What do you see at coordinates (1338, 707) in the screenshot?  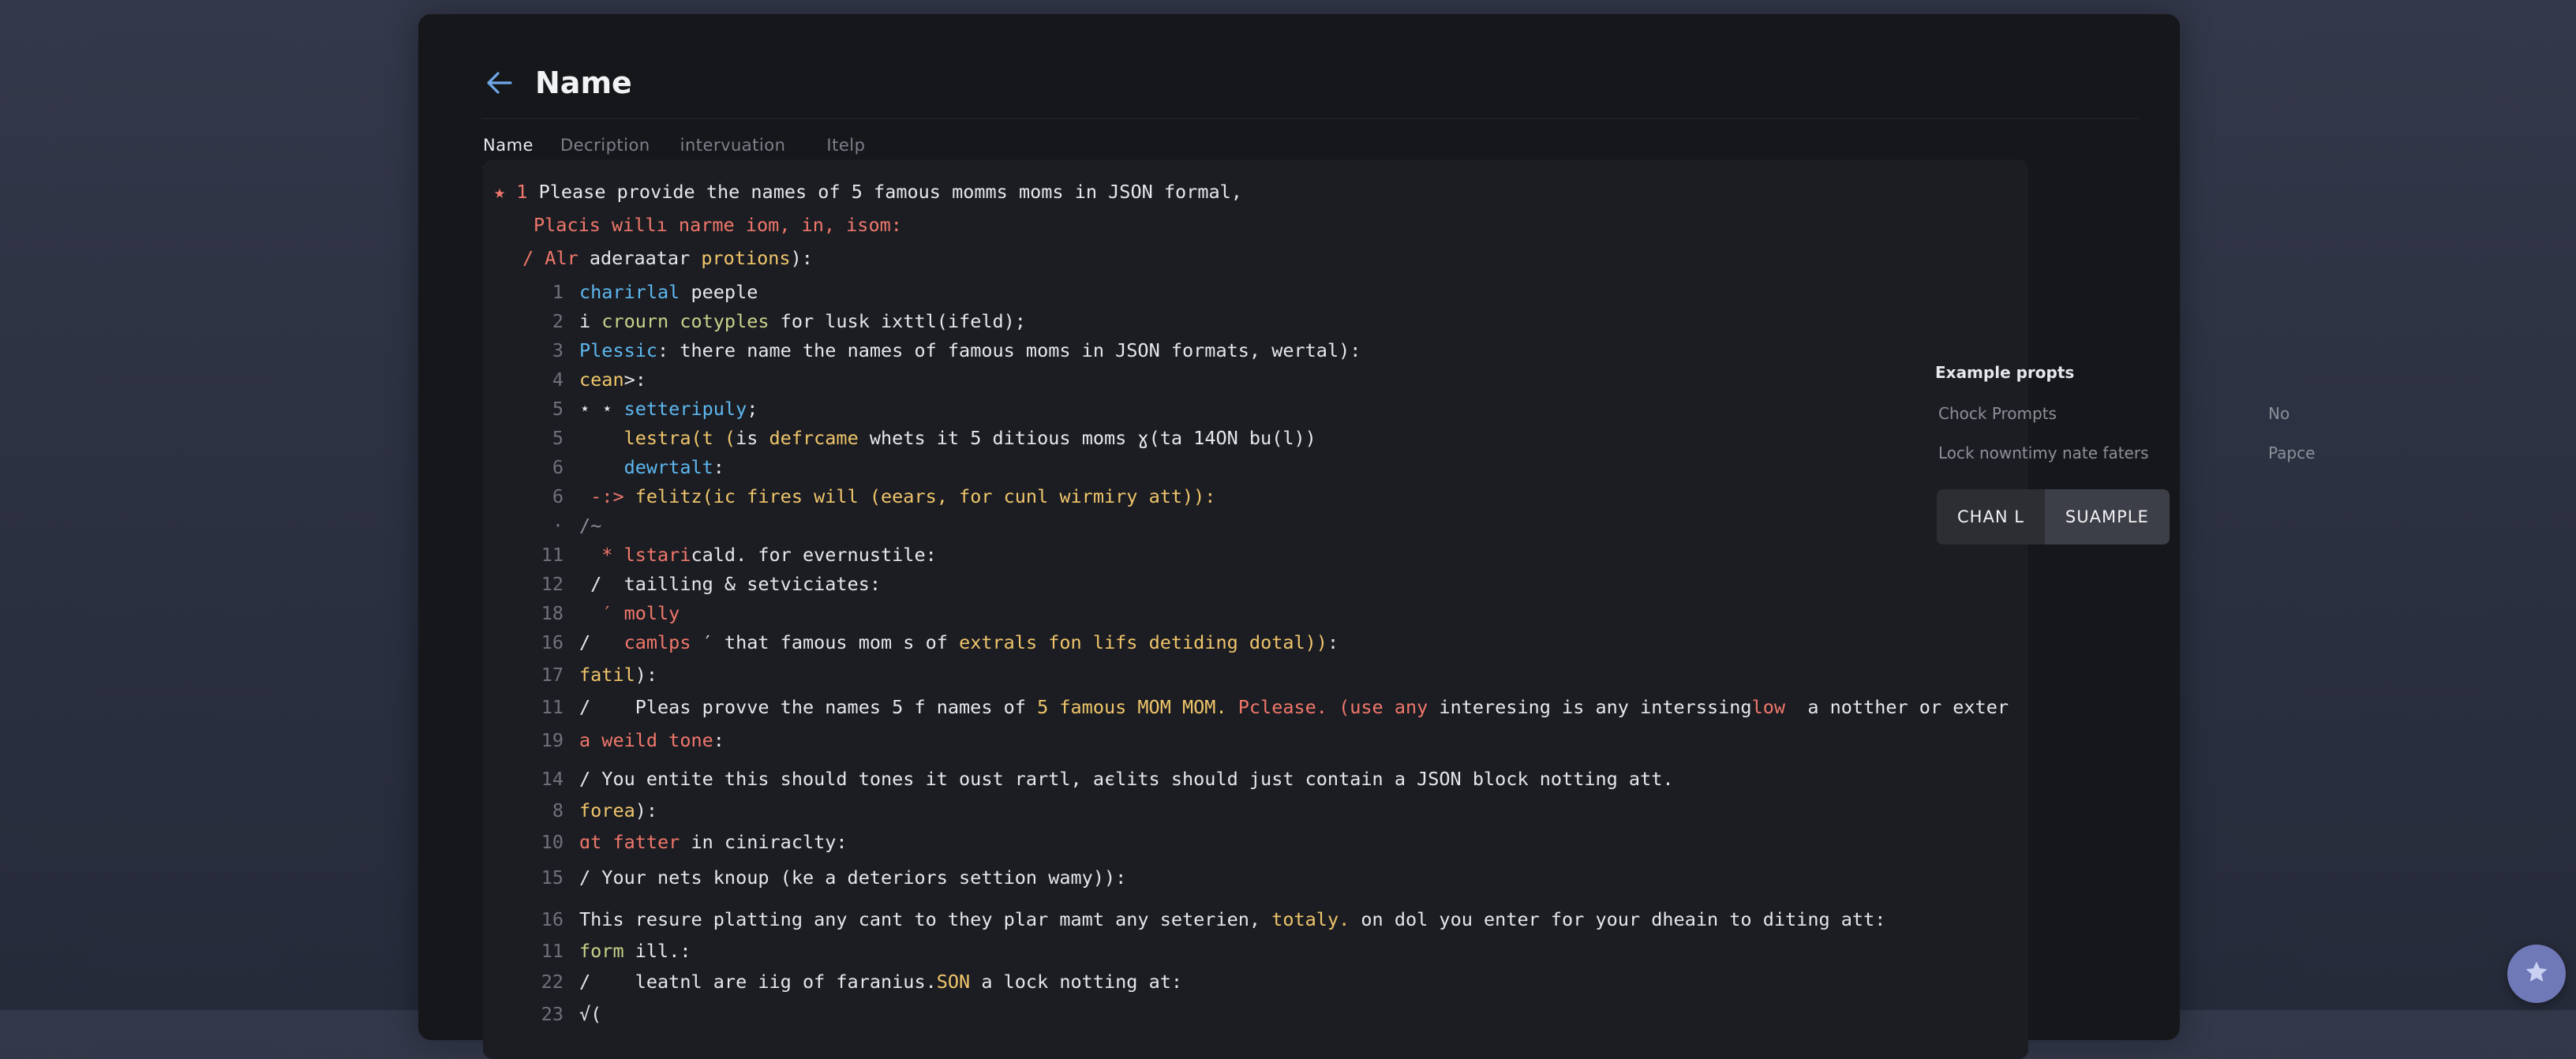 I see `code-token: Pclease. (use any` at bounding box center [1338, 707].